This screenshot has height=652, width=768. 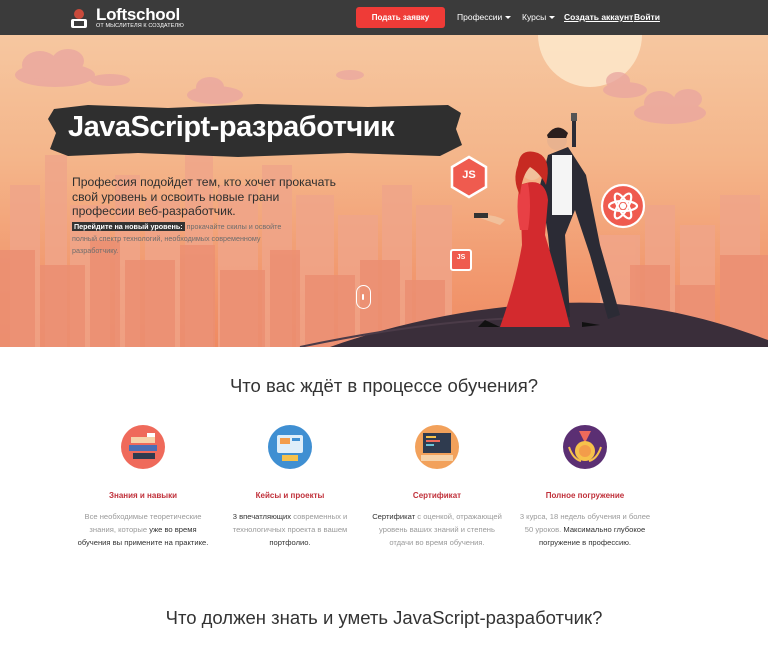 I want to click on medal-icon, so click(x=585, y=447).